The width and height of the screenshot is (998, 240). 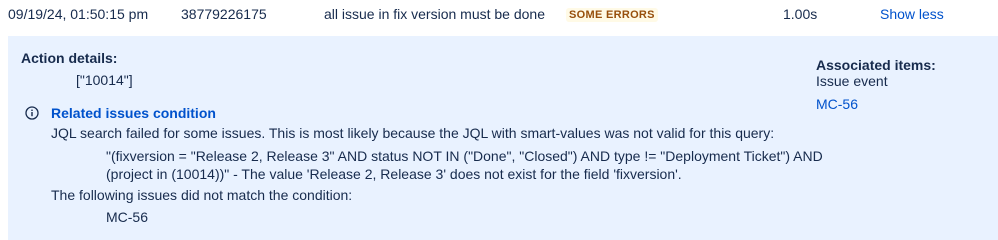 What do you see at coordinates (78, 14) in the screenshot?
I see `row-date: 09/19/24, 01:50:15 pm` at bounding box center [78, 14].